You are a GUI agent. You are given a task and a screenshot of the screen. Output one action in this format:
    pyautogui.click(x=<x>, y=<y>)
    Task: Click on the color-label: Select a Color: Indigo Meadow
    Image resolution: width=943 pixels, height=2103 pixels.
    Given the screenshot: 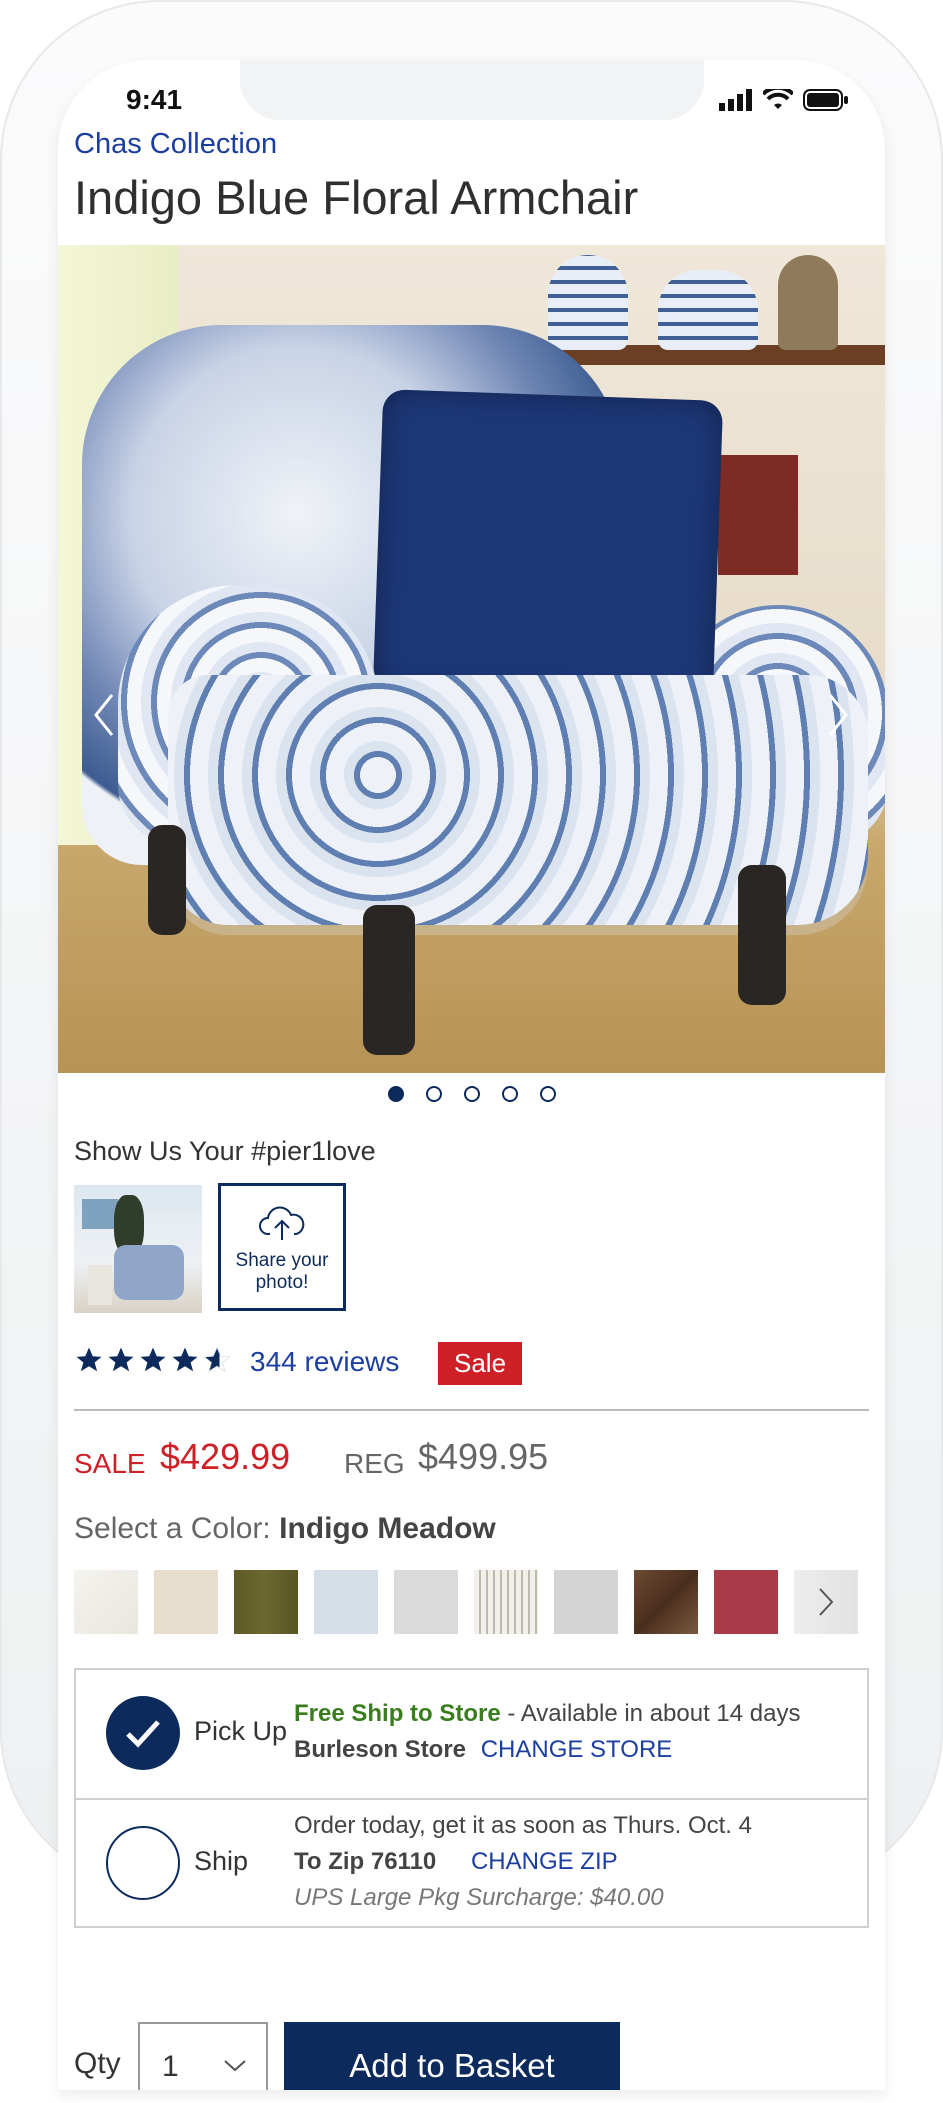 What is the action you would take?
    pyautogui.click(x=285, y=1529)
    